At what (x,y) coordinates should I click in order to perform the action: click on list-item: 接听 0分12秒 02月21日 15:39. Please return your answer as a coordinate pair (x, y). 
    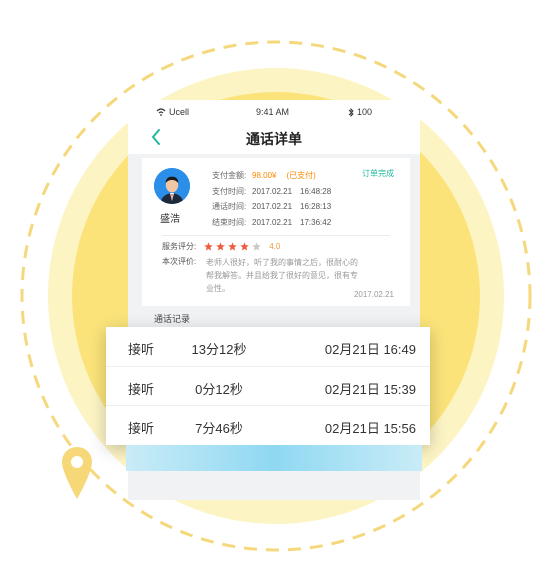
    Looking at the image, I should click on (268, 385).